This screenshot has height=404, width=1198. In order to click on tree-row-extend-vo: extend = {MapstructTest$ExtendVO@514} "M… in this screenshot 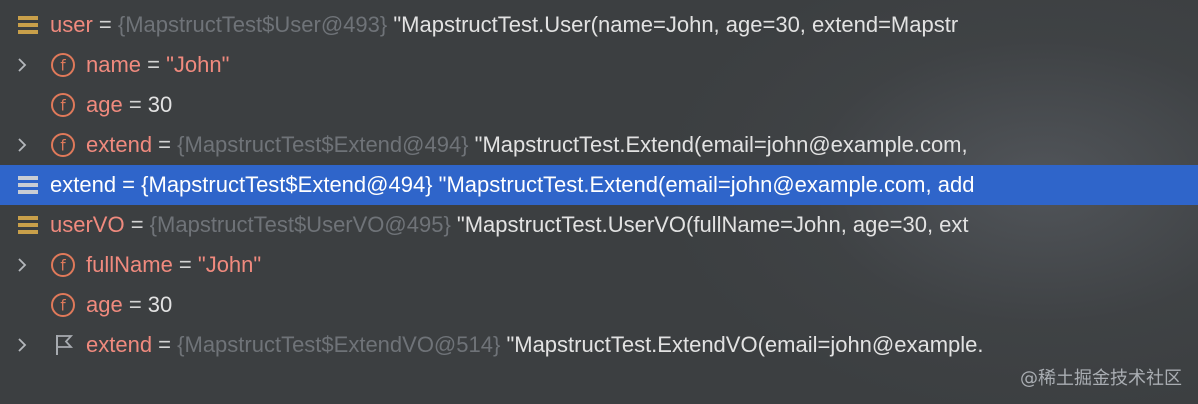, I will do `click(599, 345)`.